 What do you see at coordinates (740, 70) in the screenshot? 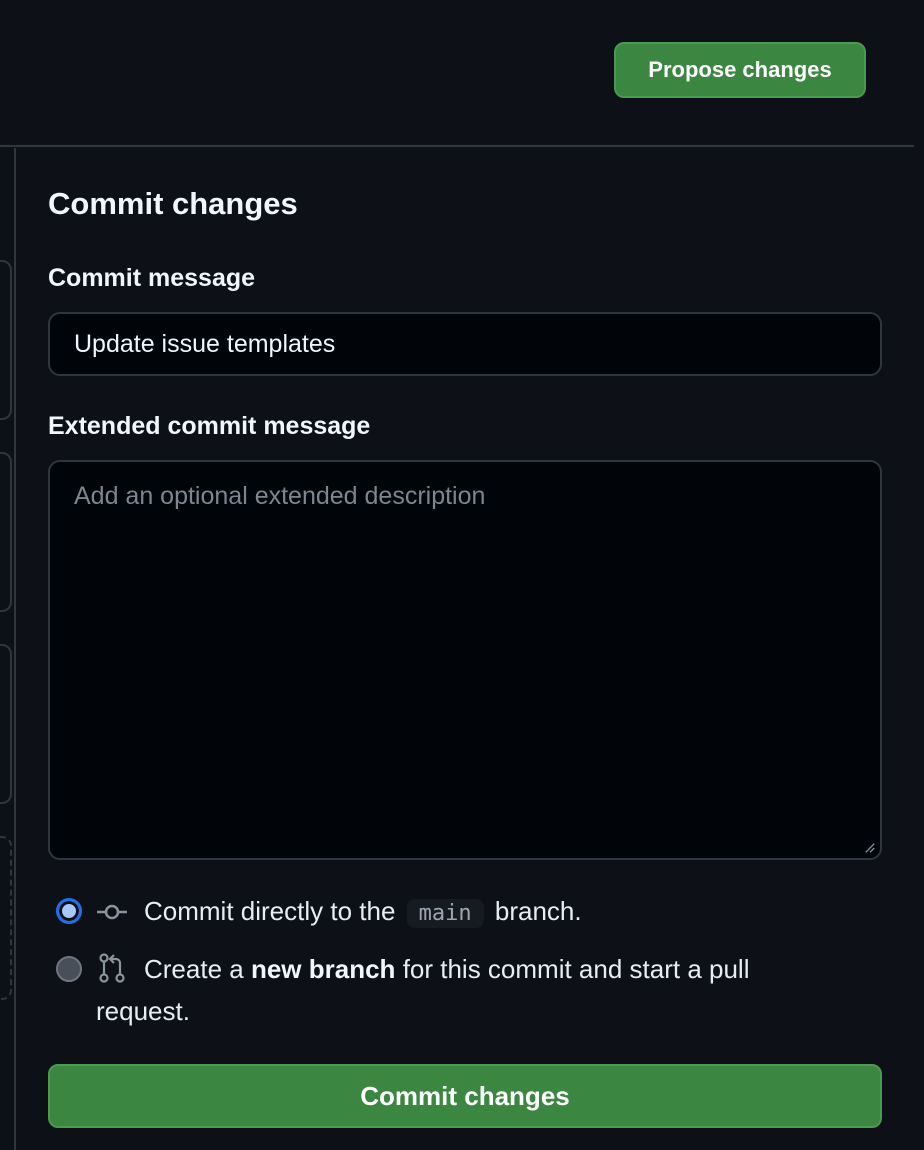
I see `propose-changes-button: Propose changes` at bounding box center [740, 70].